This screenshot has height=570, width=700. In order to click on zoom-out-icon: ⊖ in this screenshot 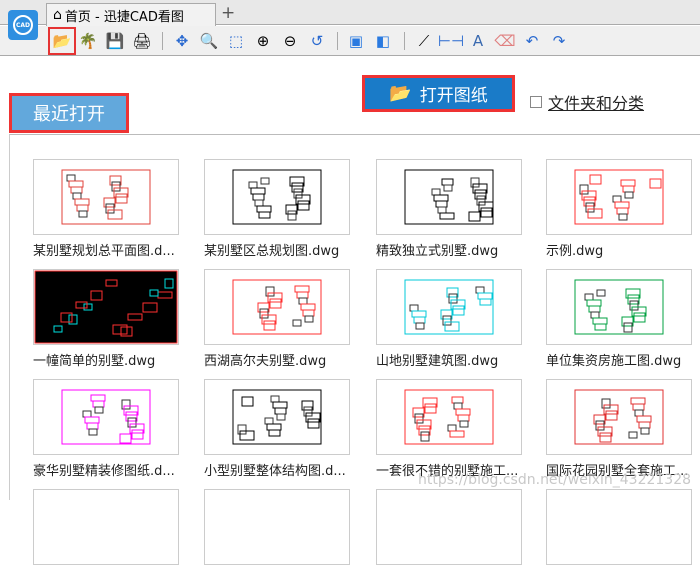, I will do `click(290, 41)`.